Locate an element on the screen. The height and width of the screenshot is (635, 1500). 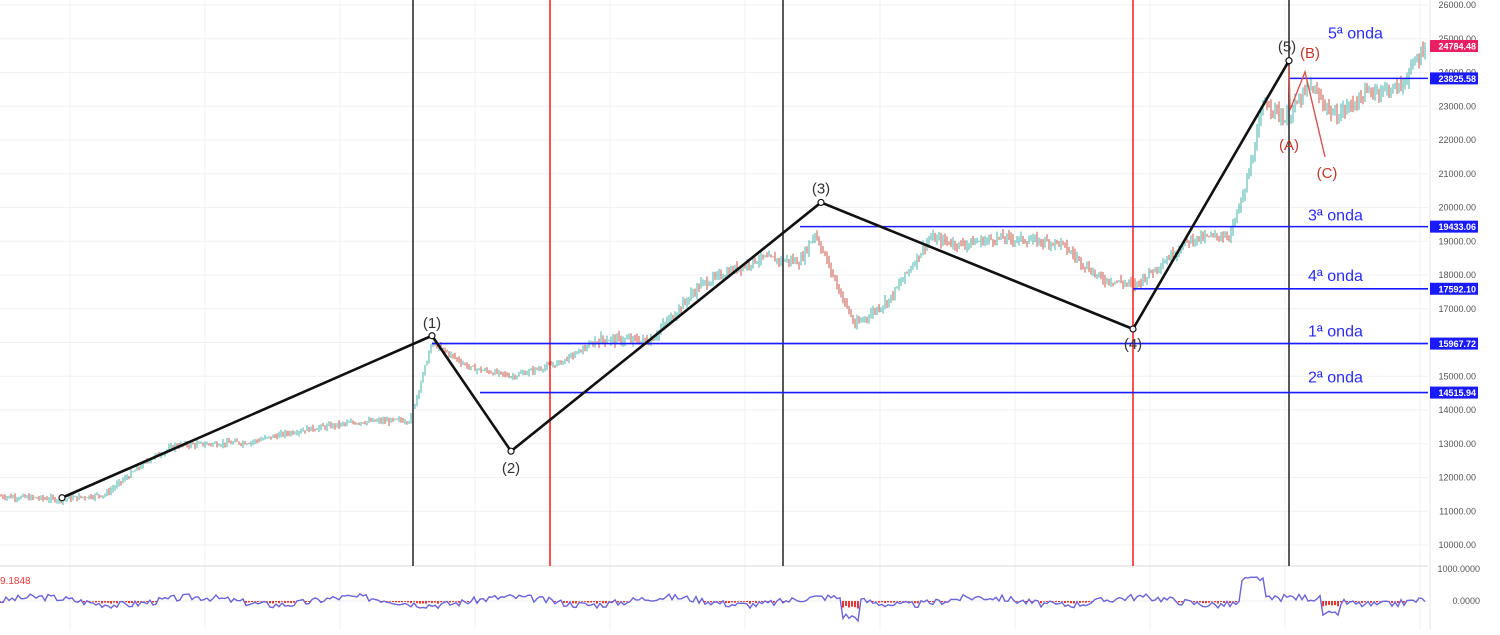
y-tick-label: 12000.00 is located at coordinates (1457, 478).